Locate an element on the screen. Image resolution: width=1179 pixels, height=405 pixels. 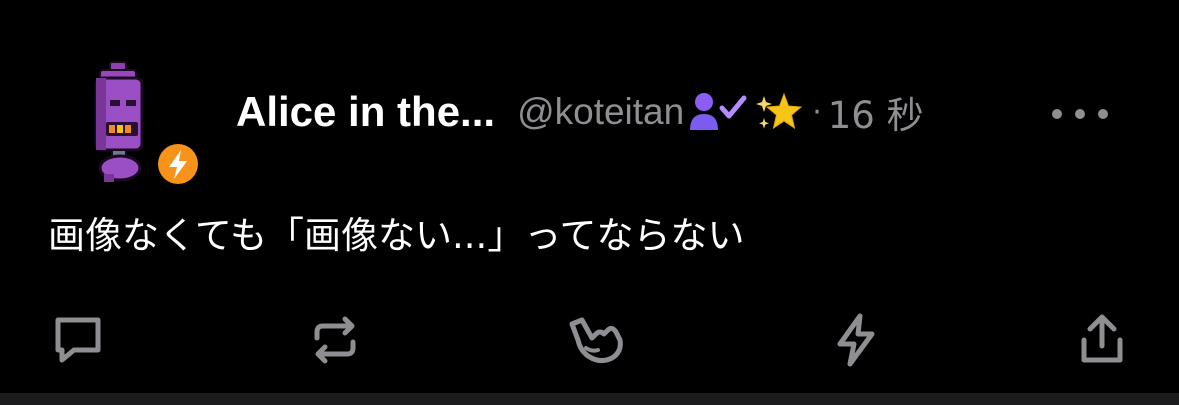
reply-button is located at coordinates (78, 340).